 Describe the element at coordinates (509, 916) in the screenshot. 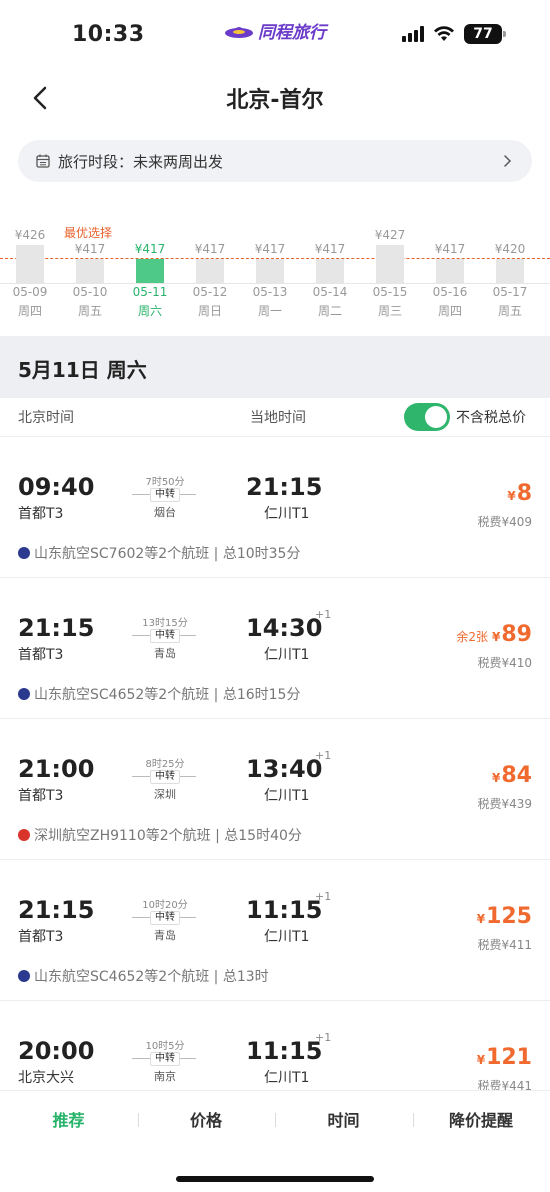

I see `price-value: 125` at that location.